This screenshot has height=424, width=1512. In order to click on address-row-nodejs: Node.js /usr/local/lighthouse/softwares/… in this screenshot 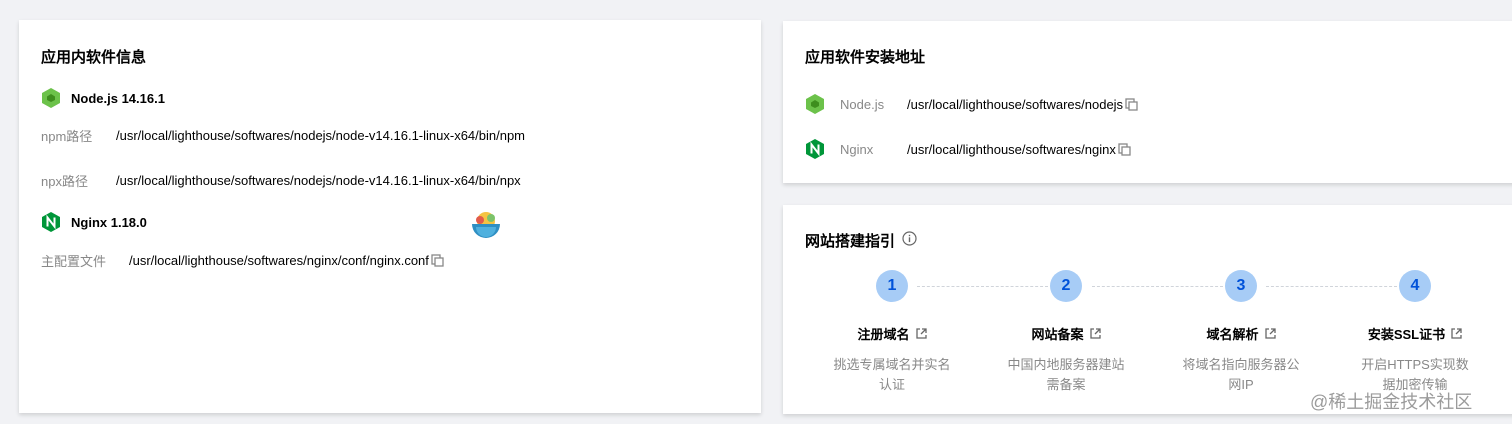, I will do `click(971, 104)`.